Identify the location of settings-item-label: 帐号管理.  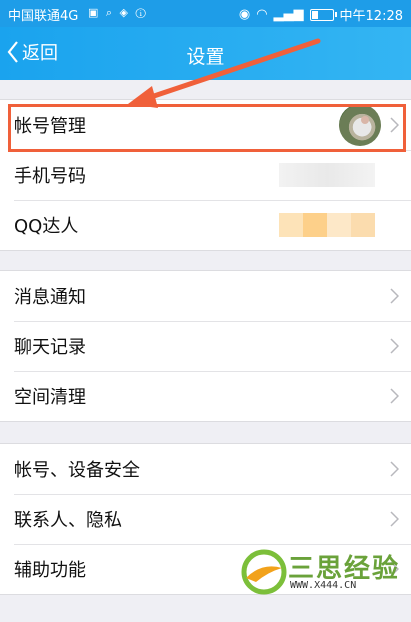
(50, 126).